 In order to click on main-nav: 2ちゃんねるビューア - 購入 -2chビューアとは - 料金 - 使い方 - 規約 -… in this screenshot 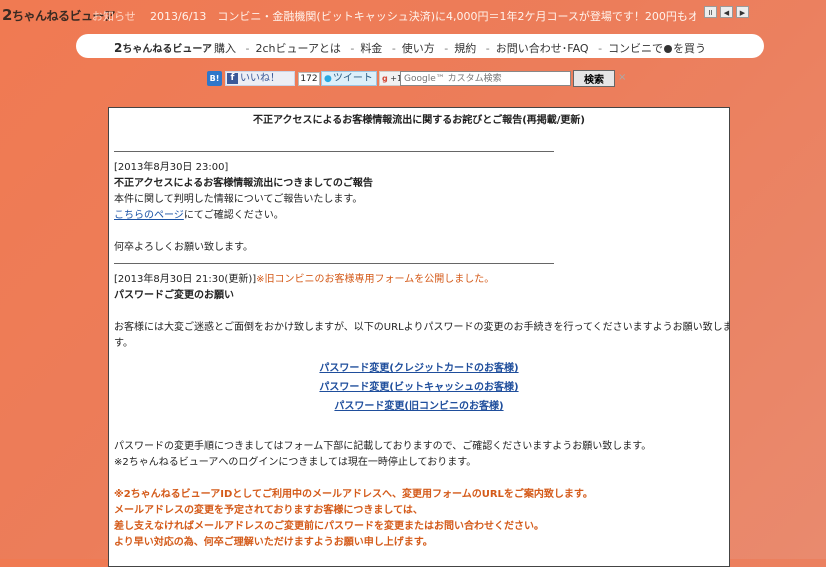, I will do `click(420, 46)`.